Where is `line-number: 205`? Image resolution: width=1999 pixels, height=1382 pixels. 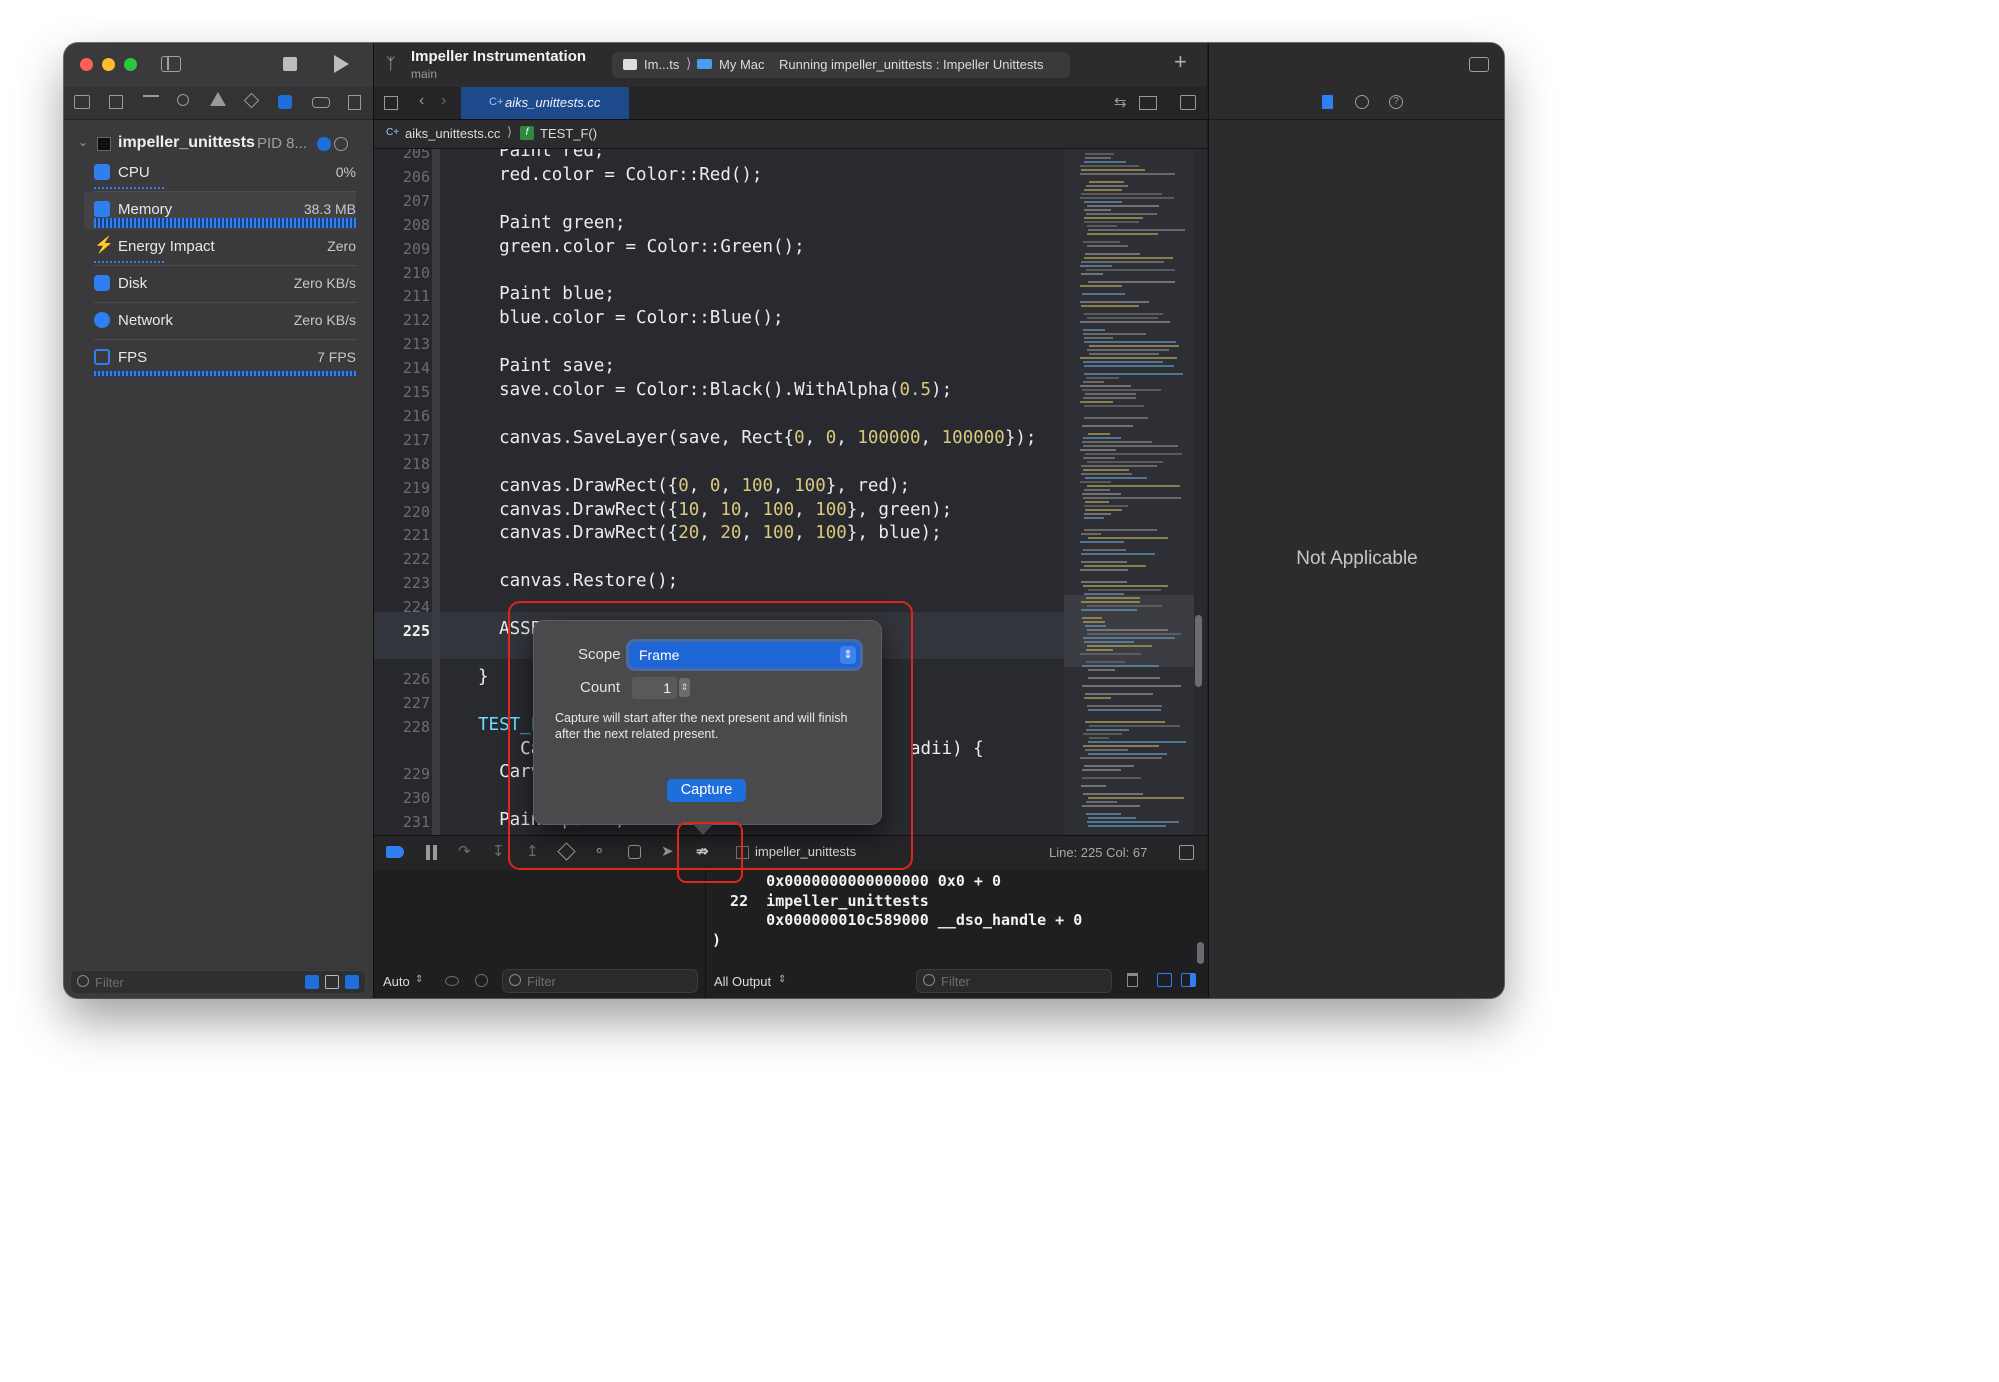 line-number: 205 is located at coordinates (416, 155).